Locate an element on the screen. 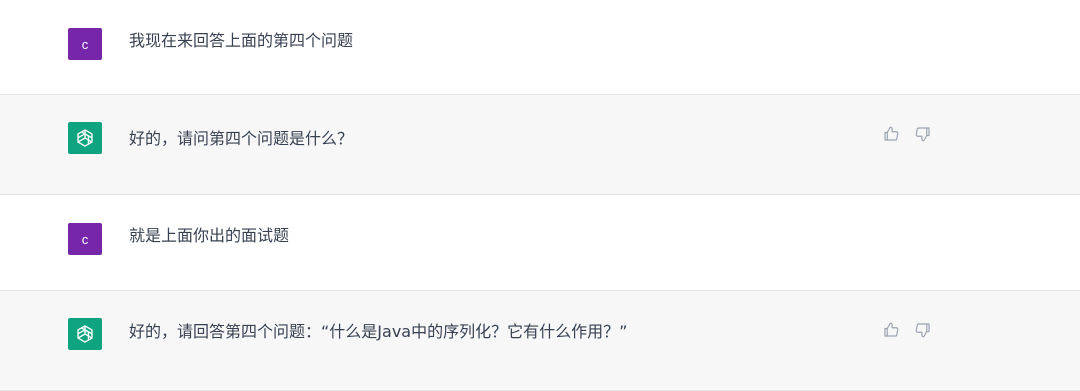  message-text: 好的，请回答第四个问题：“什么是Java中的序列化？它有什么作用？” is located at coordinates (378, 331).